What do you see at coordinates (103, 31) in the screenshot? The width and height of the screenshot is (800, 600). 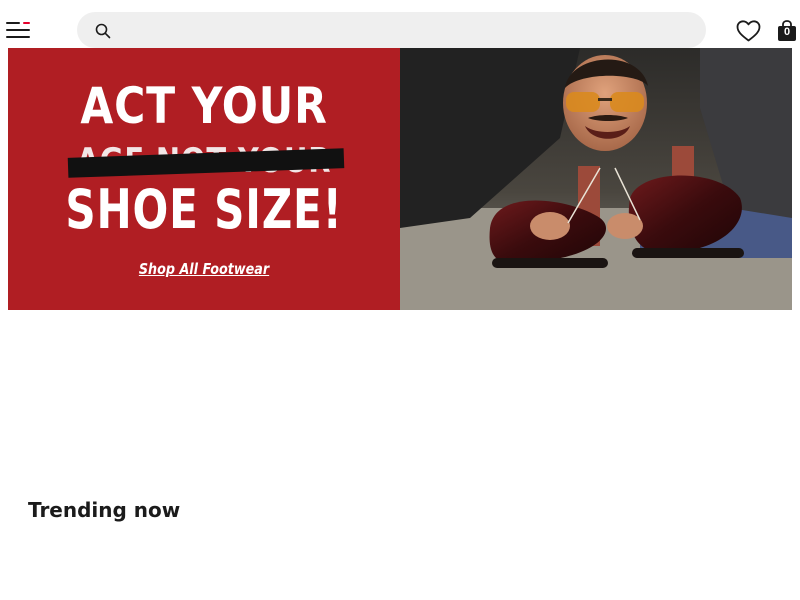 I see `search-icon` at bounding box center [103, 31].